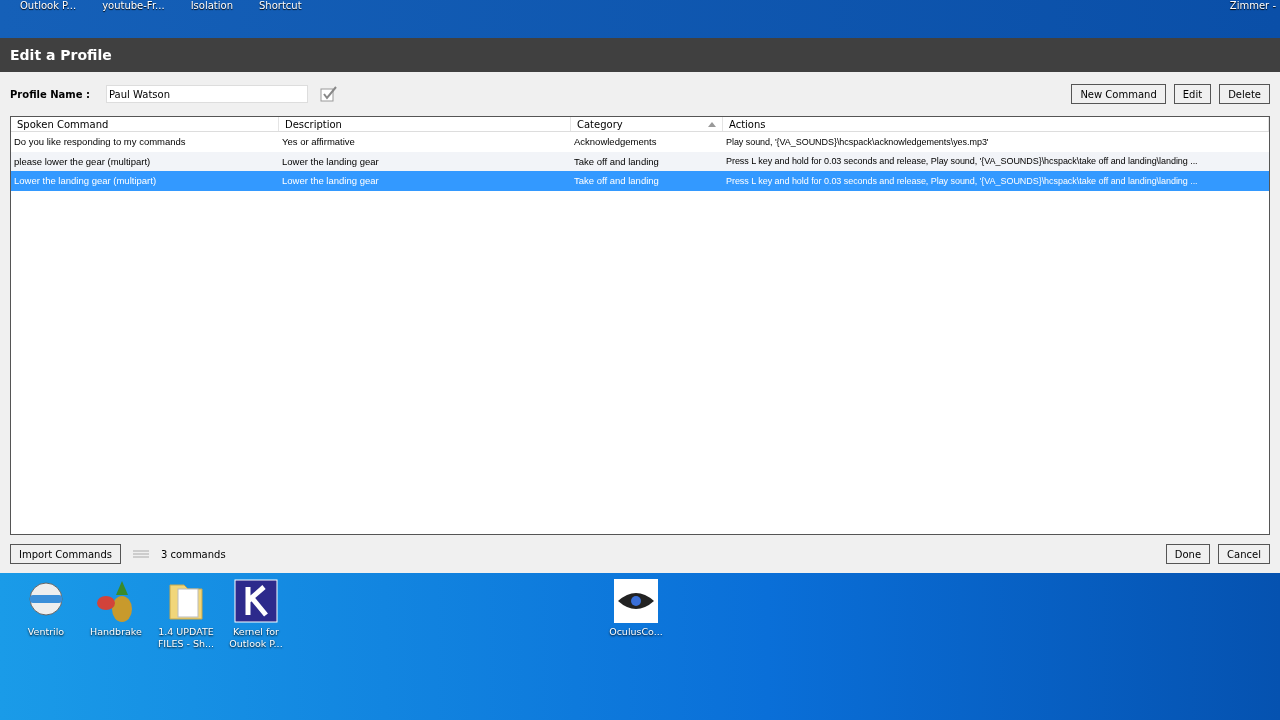 This screenshot has height=720, width=1280. I want to click on k-logo-icon, so click(256, 601).